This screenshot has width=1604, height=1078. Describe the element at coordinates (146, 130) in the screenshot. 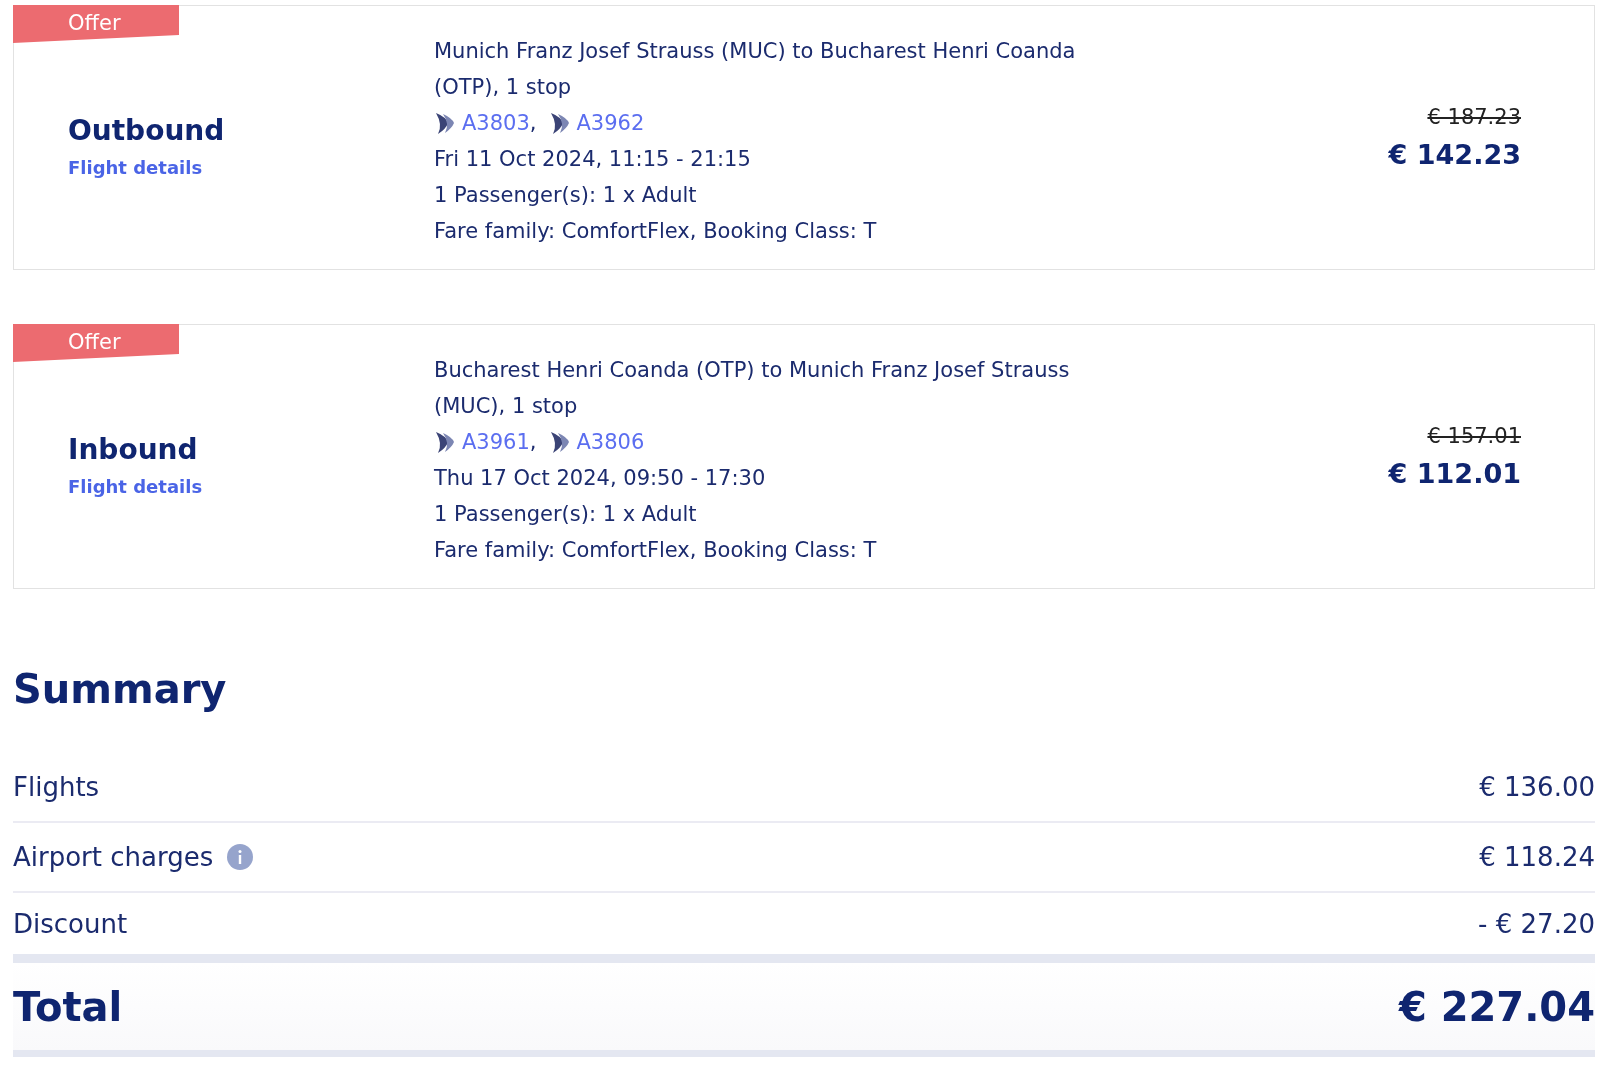

I see `direction-title: Outbound` at that location.